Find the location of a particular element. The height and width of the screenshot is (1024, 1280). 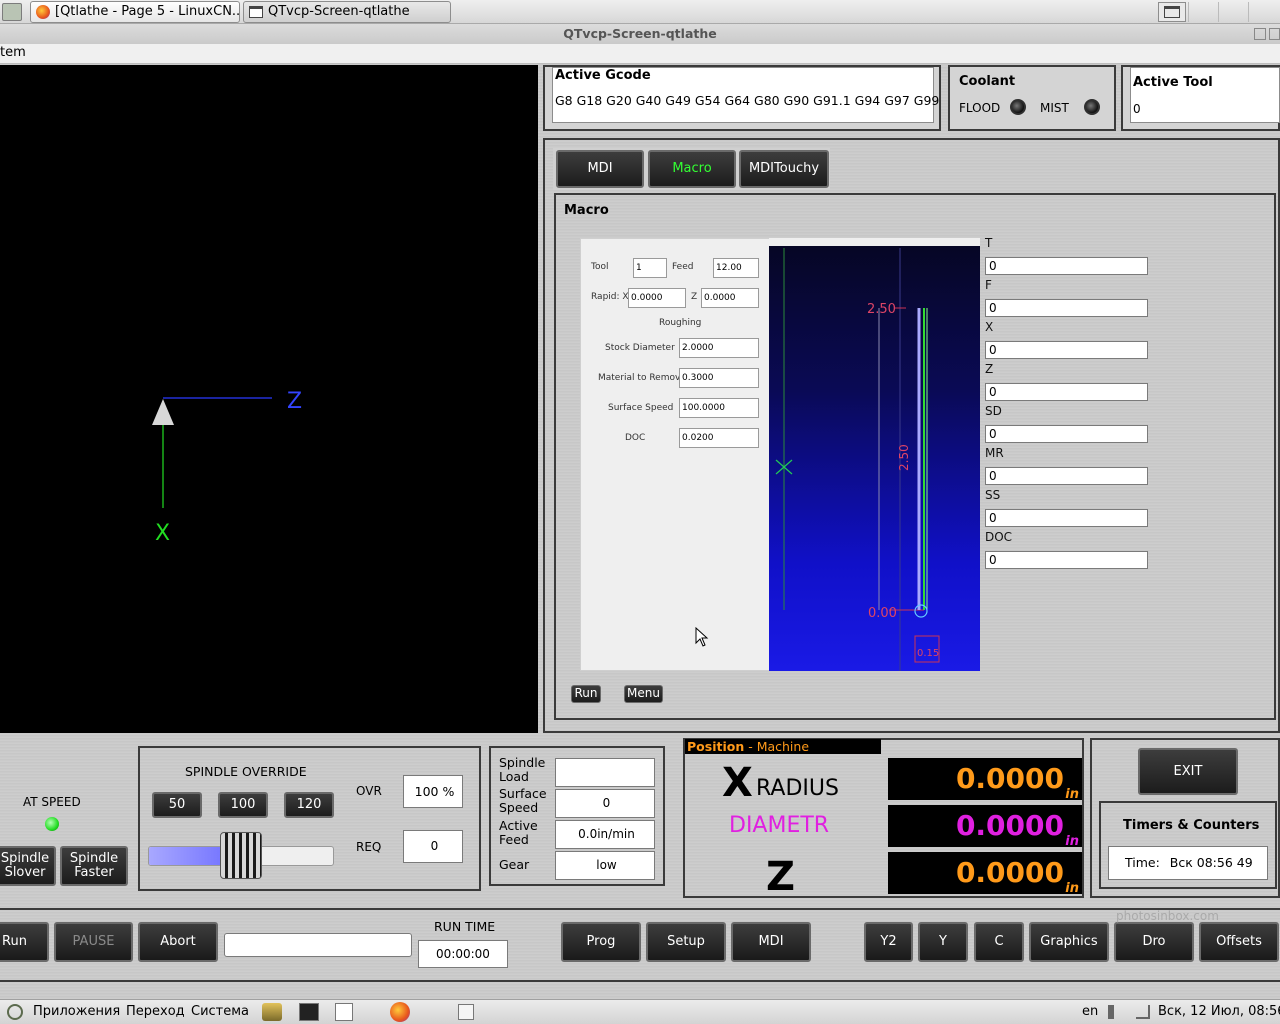

minimize-icon is located at coordinates (1260, 34).